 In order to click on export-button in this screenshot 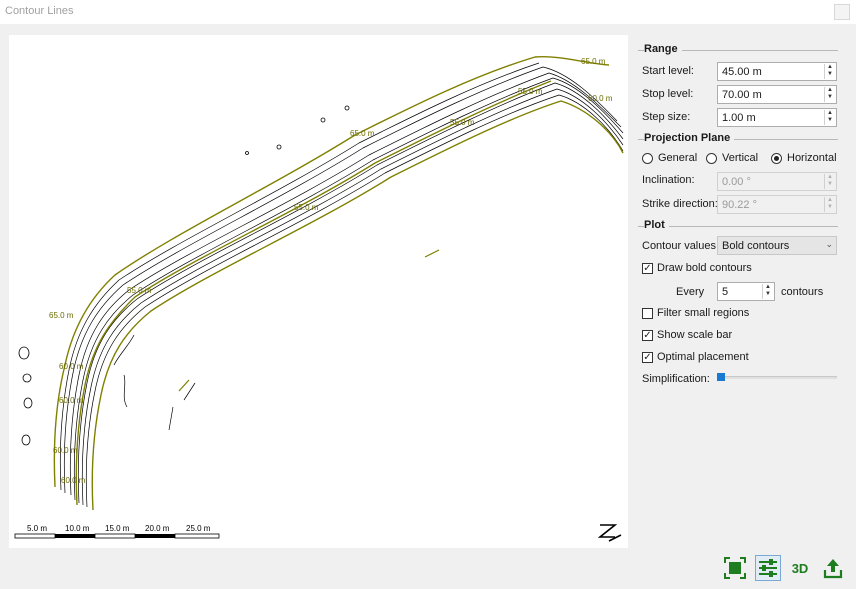, I will do `click(833, 568)`.